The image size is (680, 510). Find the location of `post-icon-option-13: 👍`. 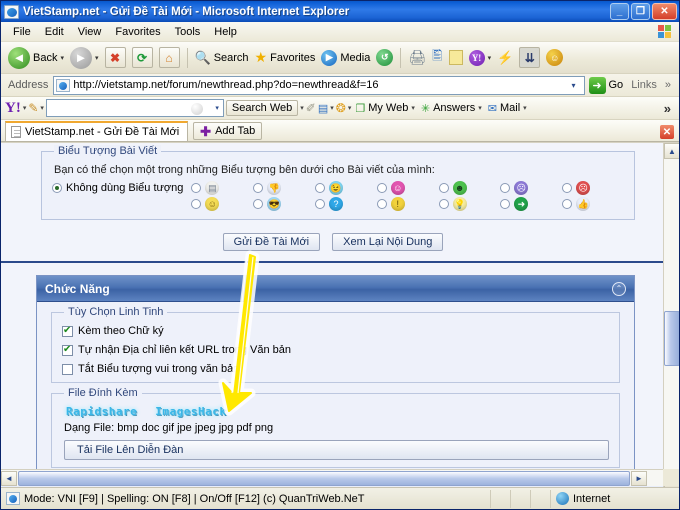

post-icon-option-13: 👍 is located at coordinates (593, 204).